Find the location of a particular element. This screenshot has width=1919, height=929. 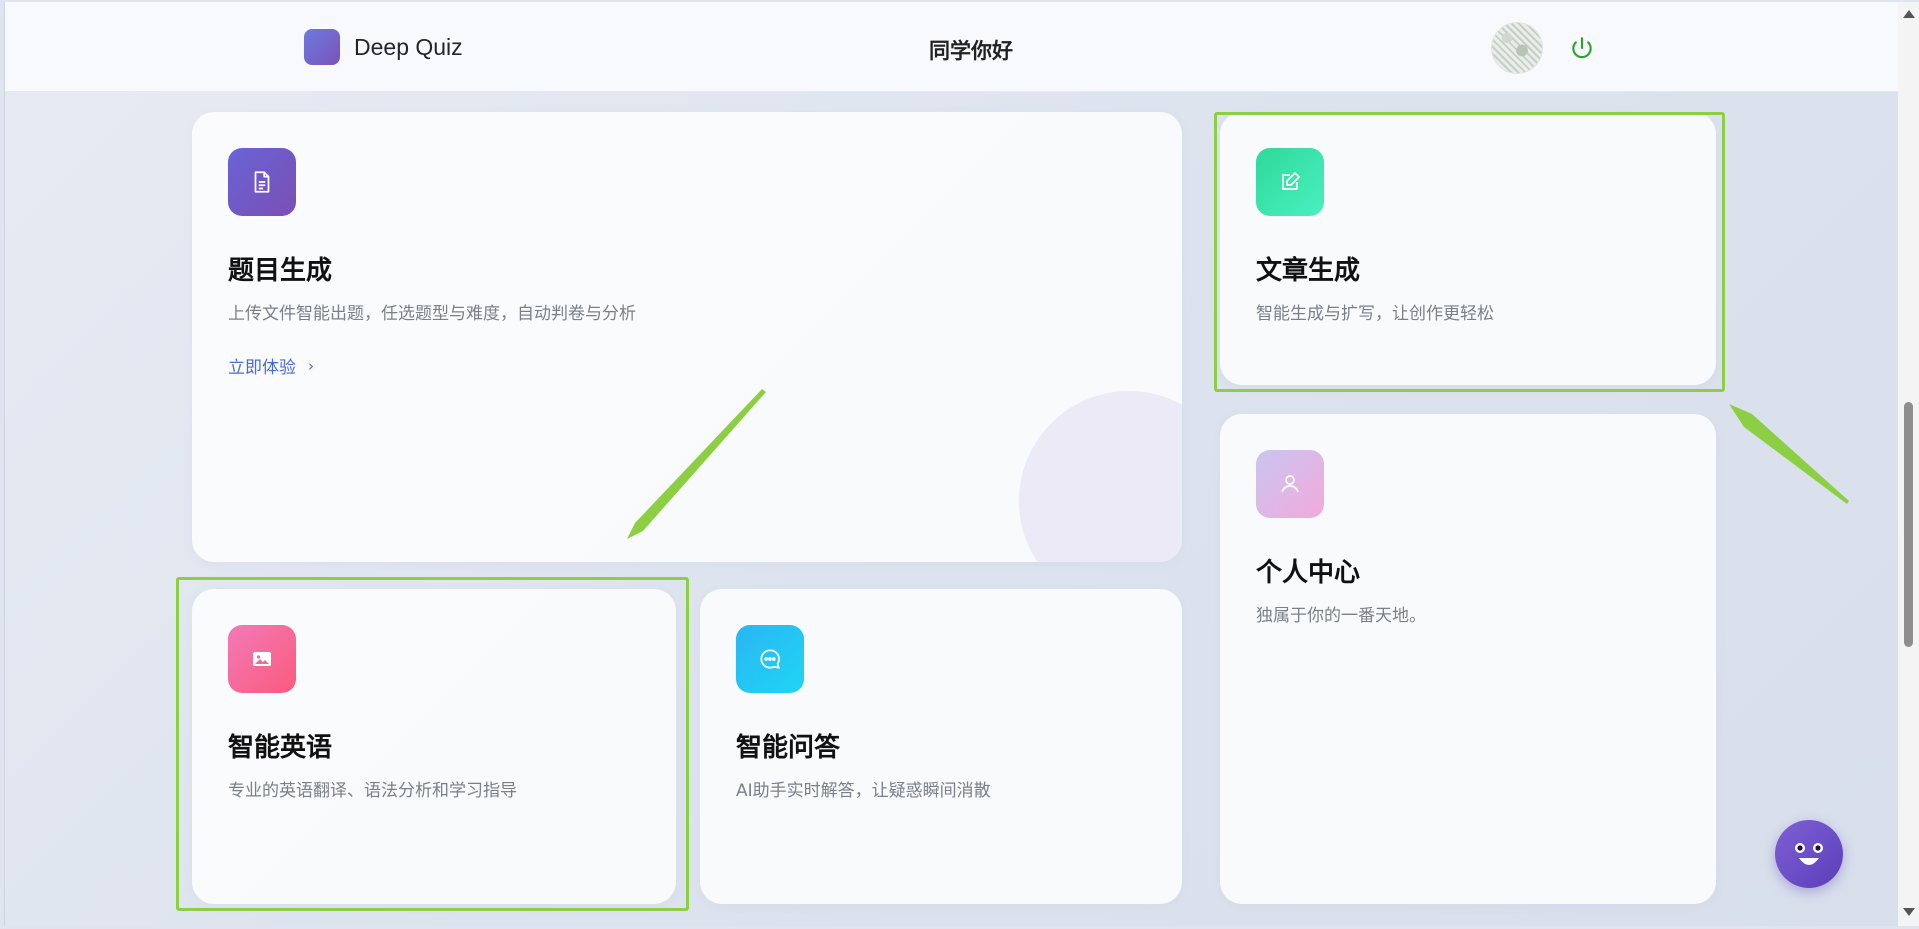

card-personal-center: 个人中心 独属于你的一番天地。 is located at coordinates (1468, 659).